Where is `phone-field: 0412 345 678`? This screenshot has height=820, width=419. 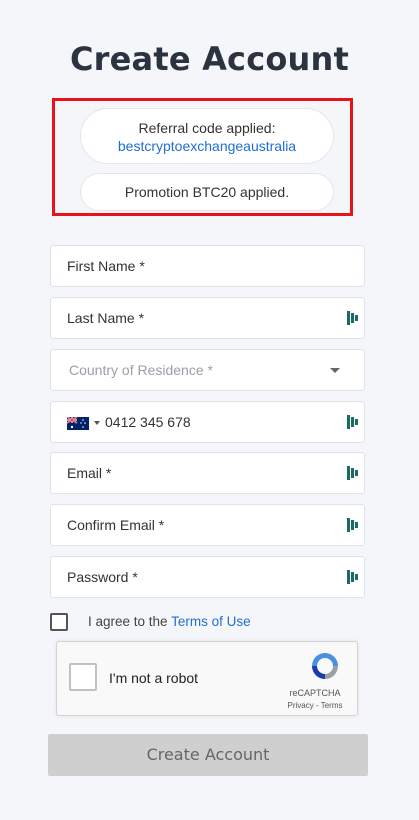 phone-field: 0412 345 678 is located at coordinates (207, 422).